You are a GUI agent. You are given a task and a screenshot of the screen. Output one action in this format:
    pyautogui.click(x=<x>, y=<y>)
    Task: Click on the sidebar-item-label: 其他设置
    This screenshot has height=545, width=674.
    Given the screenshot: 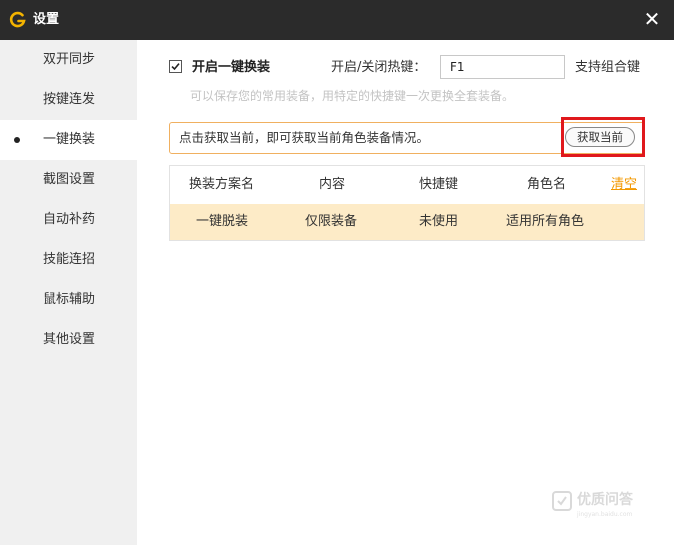 What is the action you would take?
    pyautogui.click(x=69, y=339)
    